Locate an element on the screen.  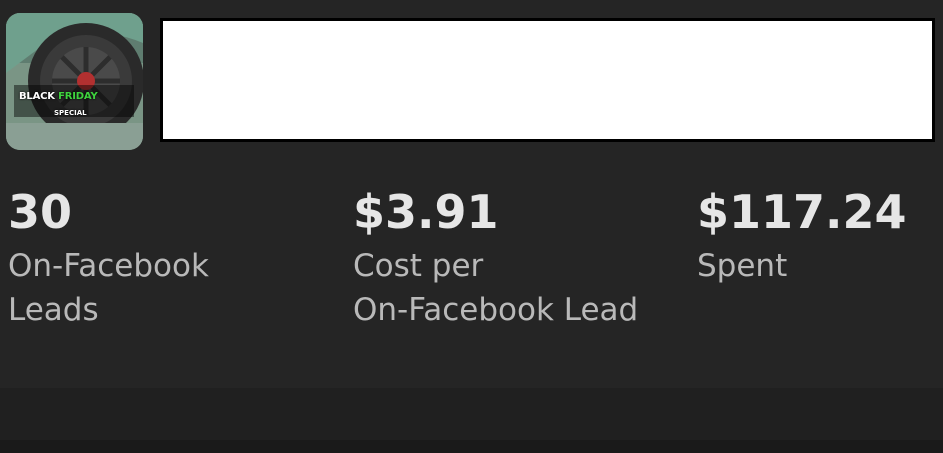
metric-spent: $117.24 Spent is located at coordinates (802, 236).